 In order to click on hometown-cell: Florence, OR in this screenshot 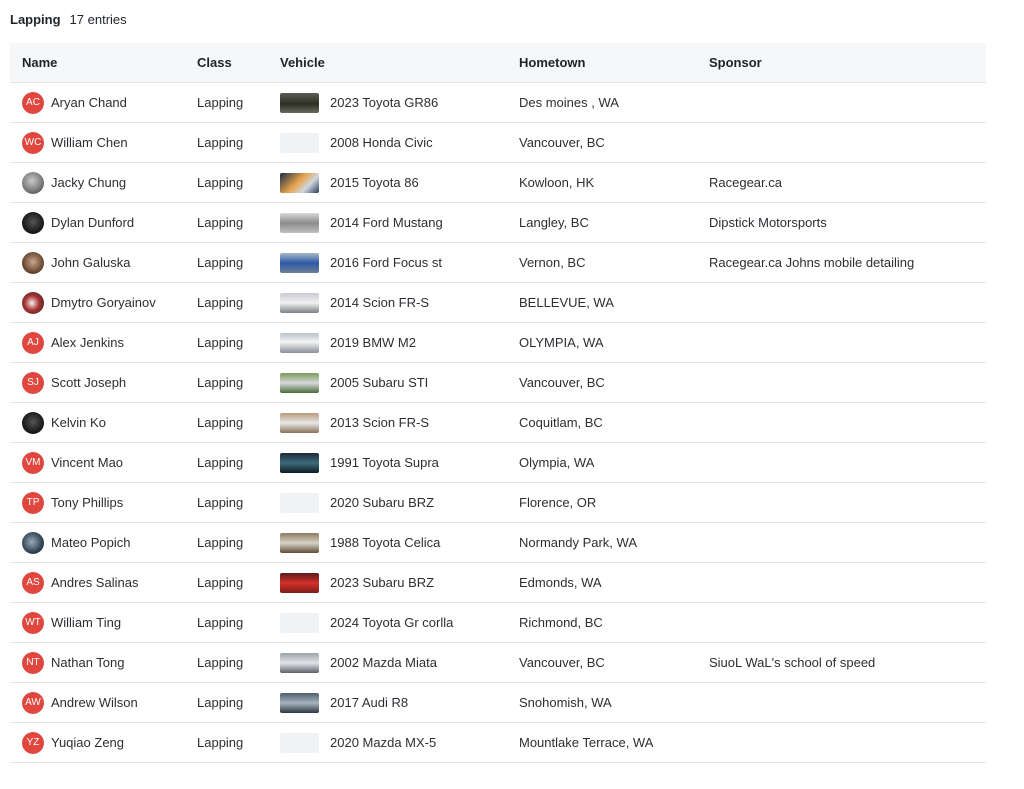, I will do `click(558, 502)`.